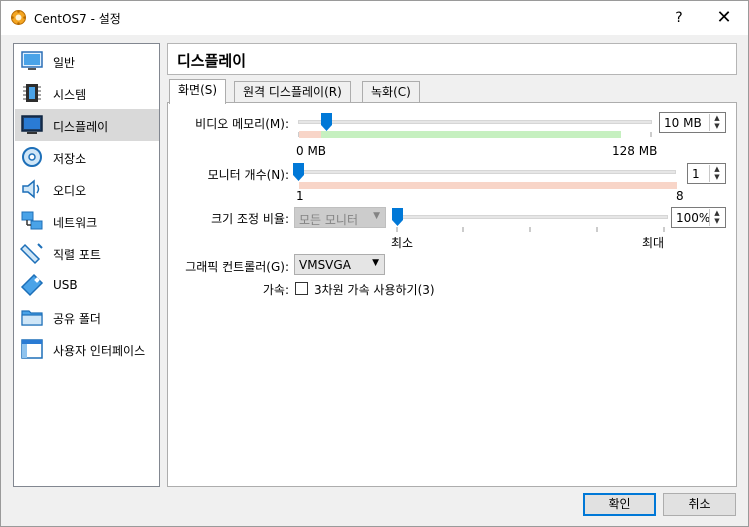  What do you see at coordinates (471, 134) in the screenshot?
I see `video-memory-recommended-range` at bounding box center [471, 134].